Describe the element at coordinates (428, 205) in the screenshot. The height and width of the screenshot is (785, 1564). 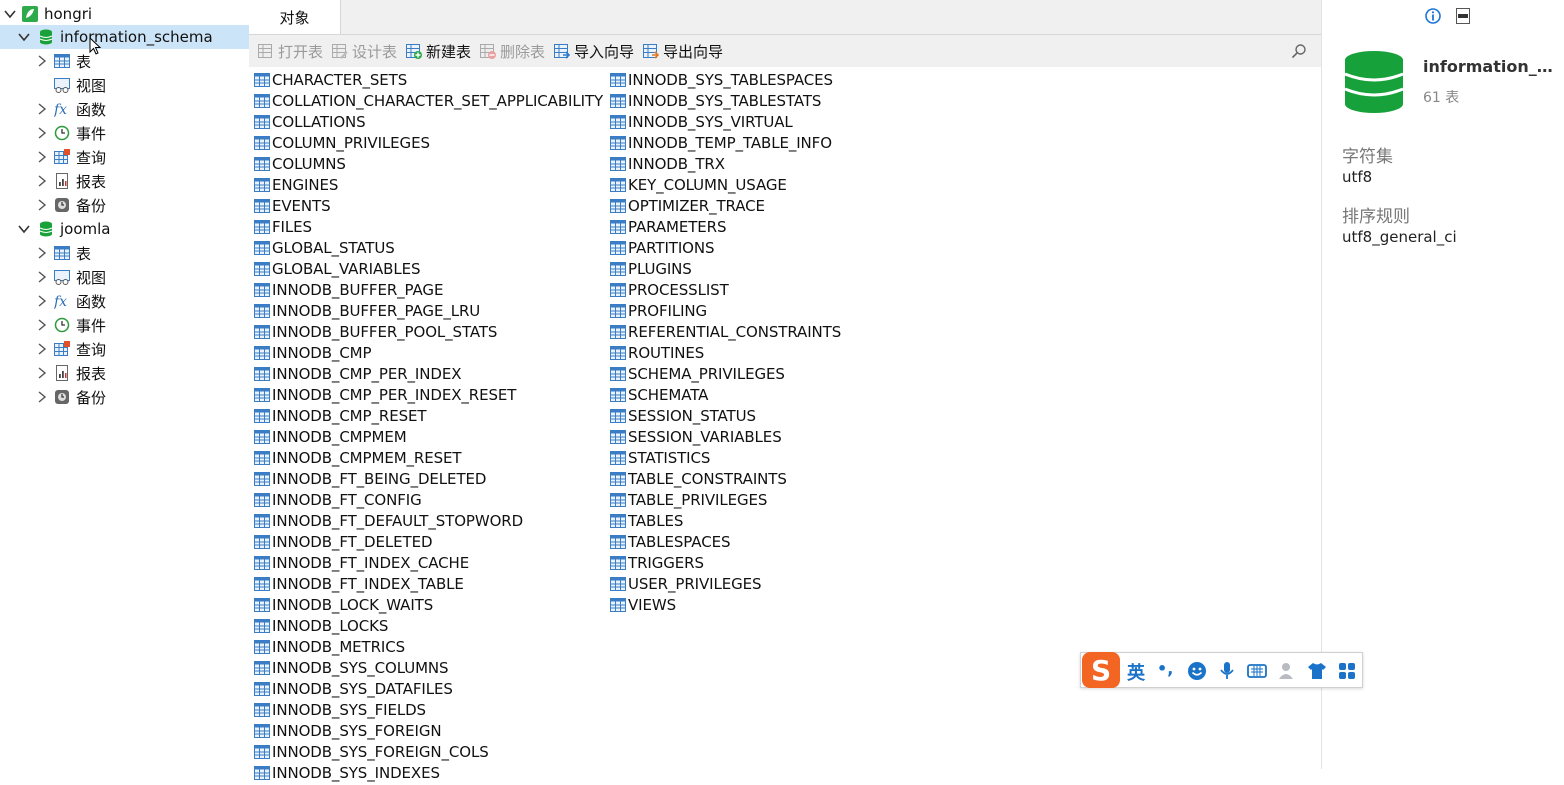
I see `table-list-item: EVENTS` at that location.